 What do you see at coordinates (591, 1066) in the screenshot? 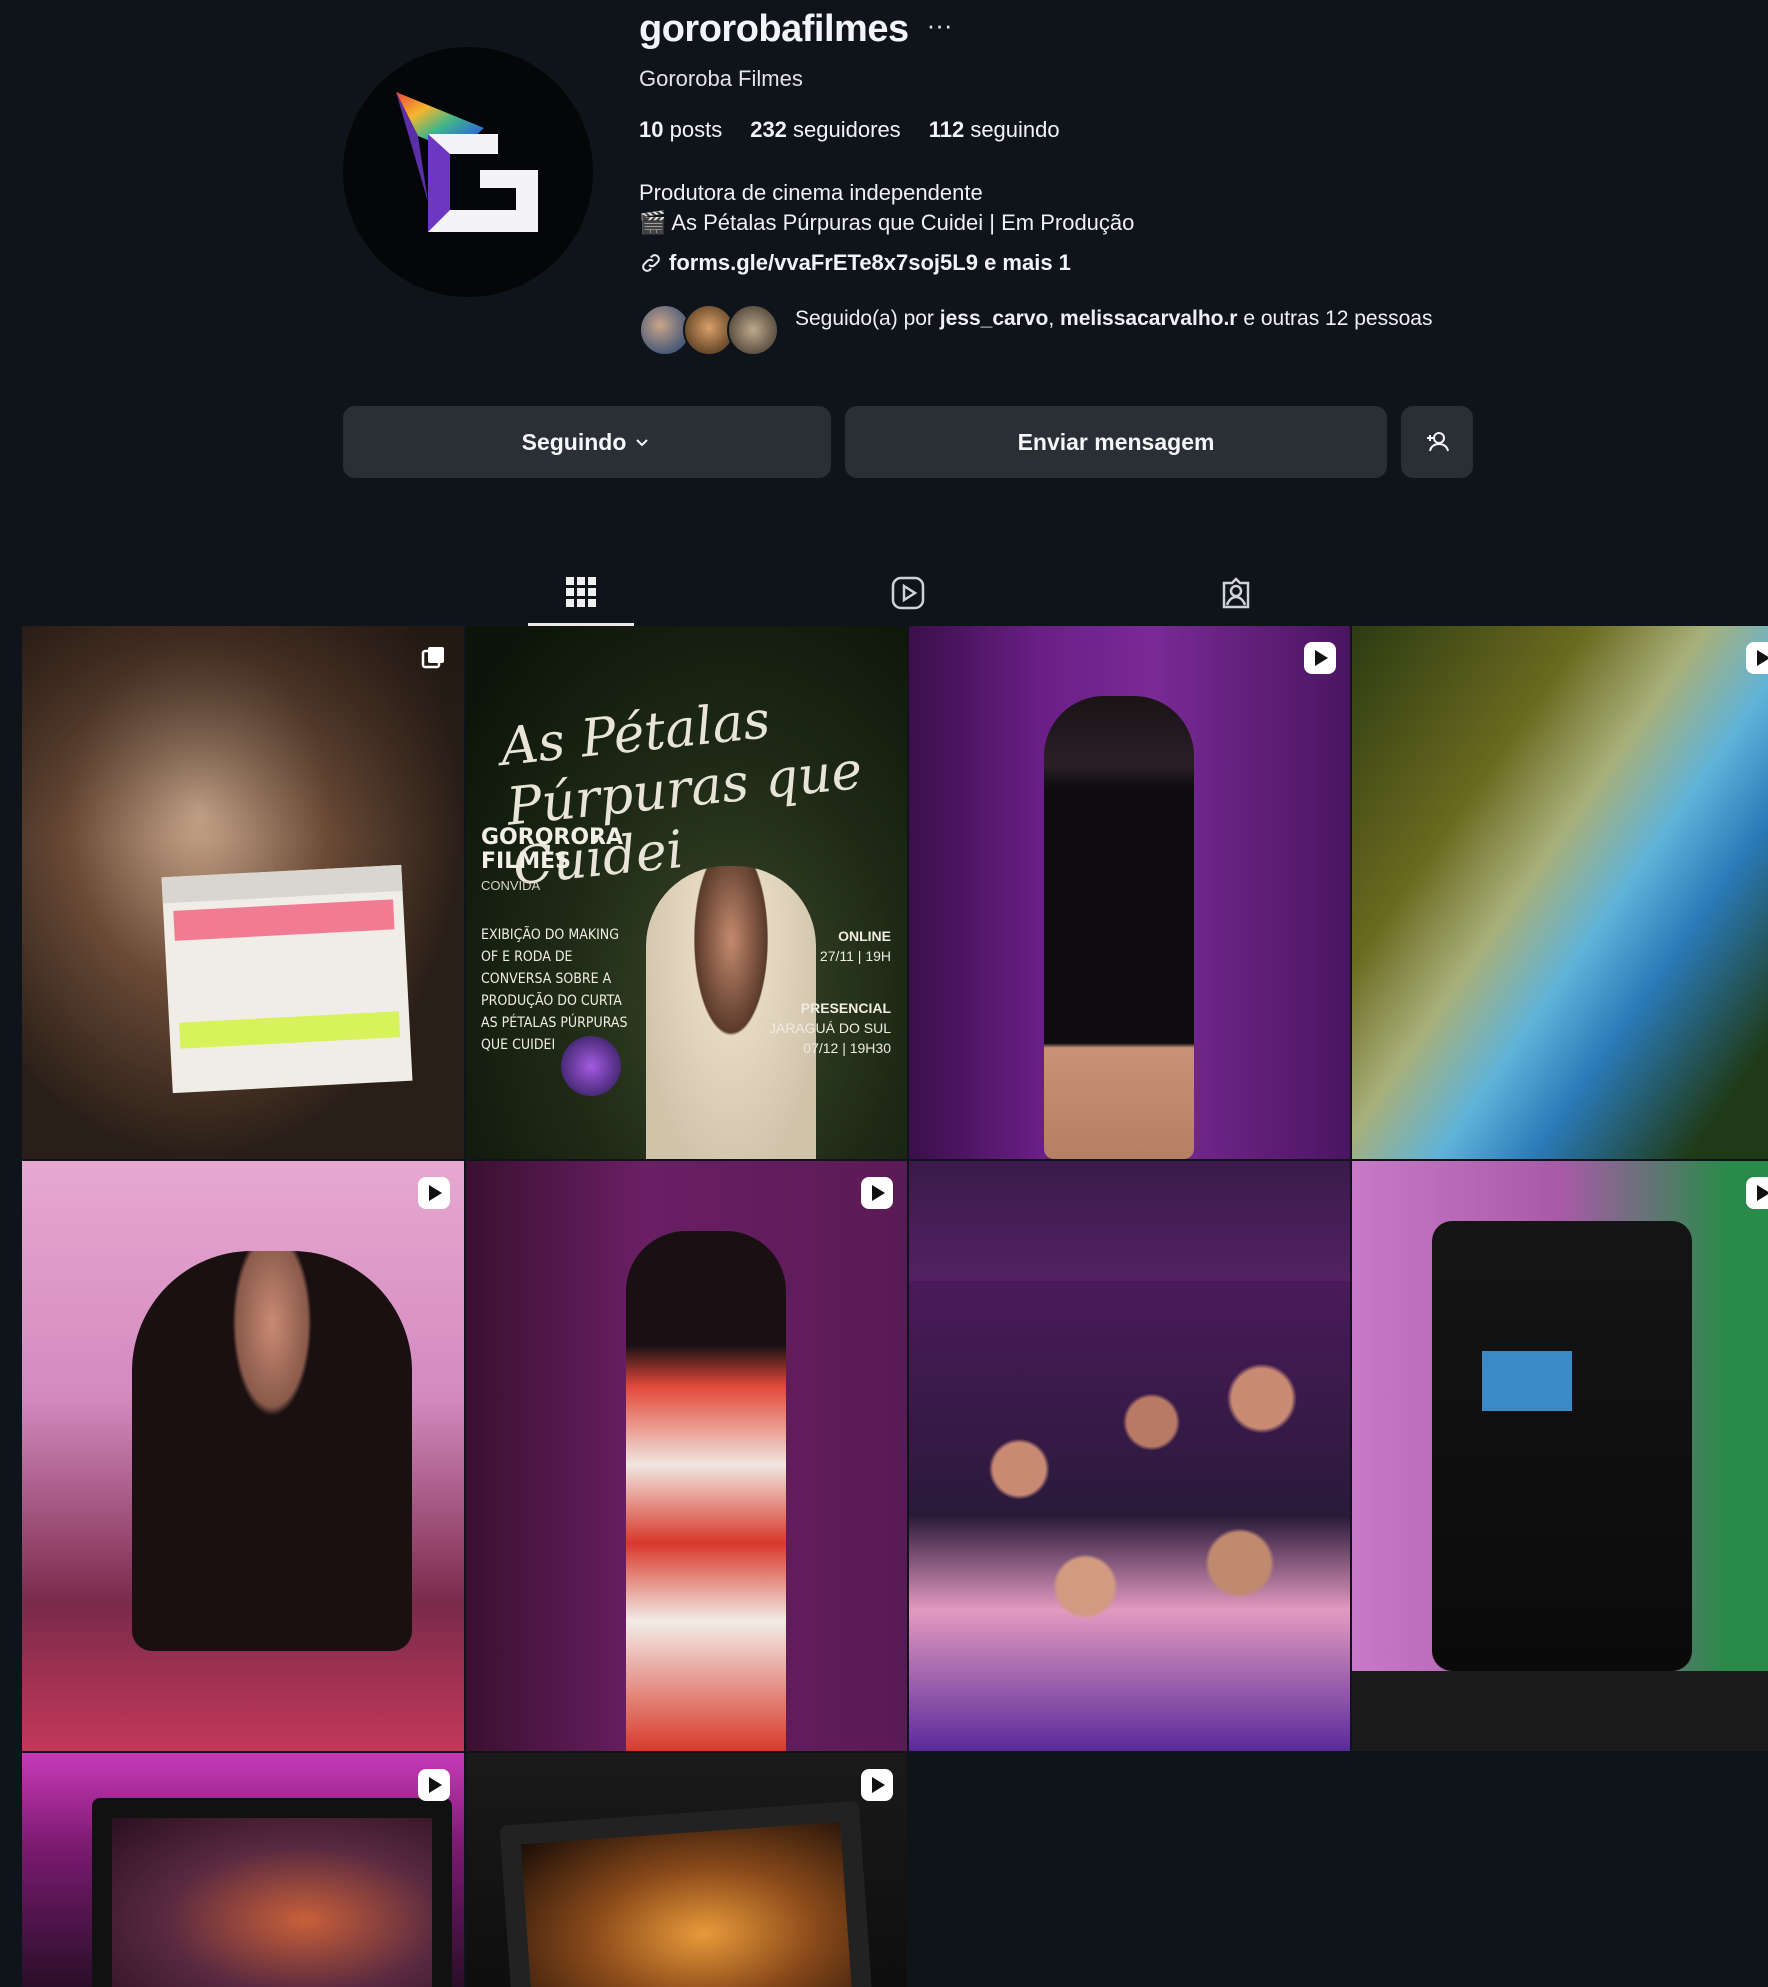
I see `poster-flowers-image` at bounding box center [591, 1066].